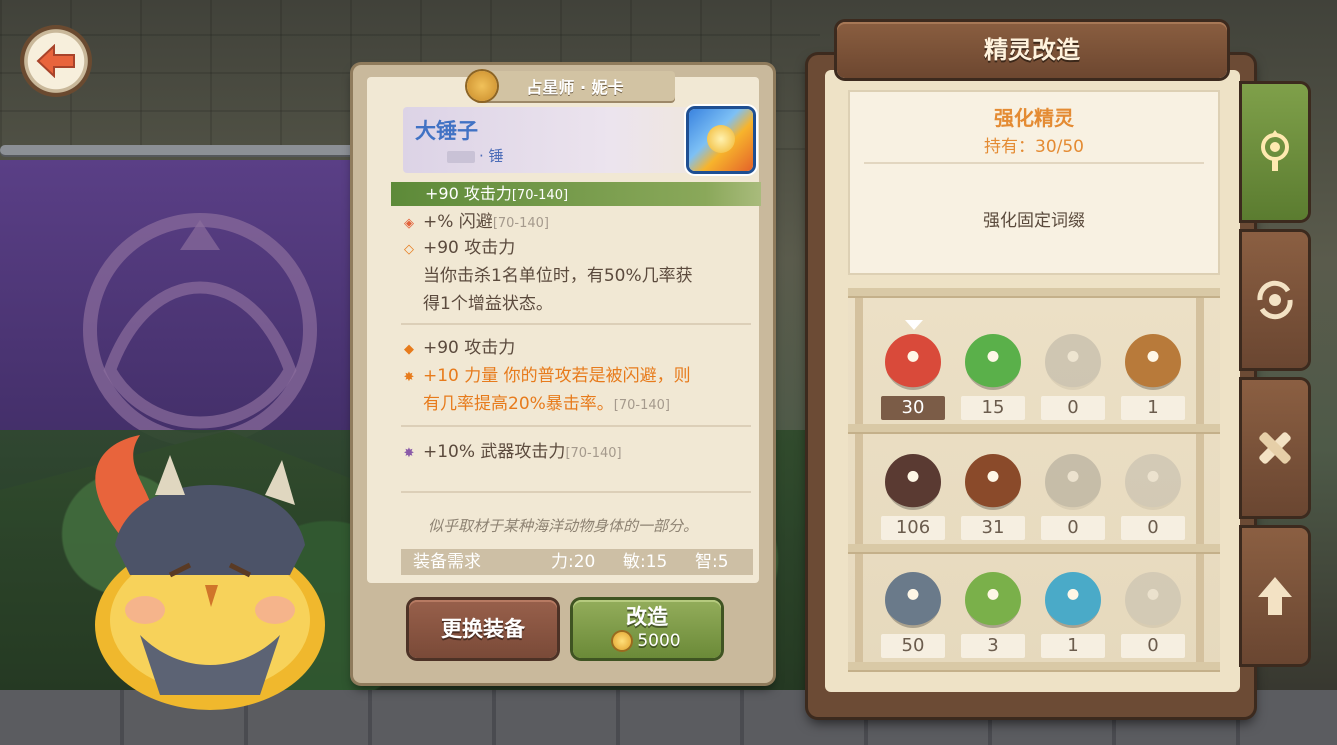 This screenshot has height=745, width=1337. I want to click on arrow-left-icon, so click(55, 61).